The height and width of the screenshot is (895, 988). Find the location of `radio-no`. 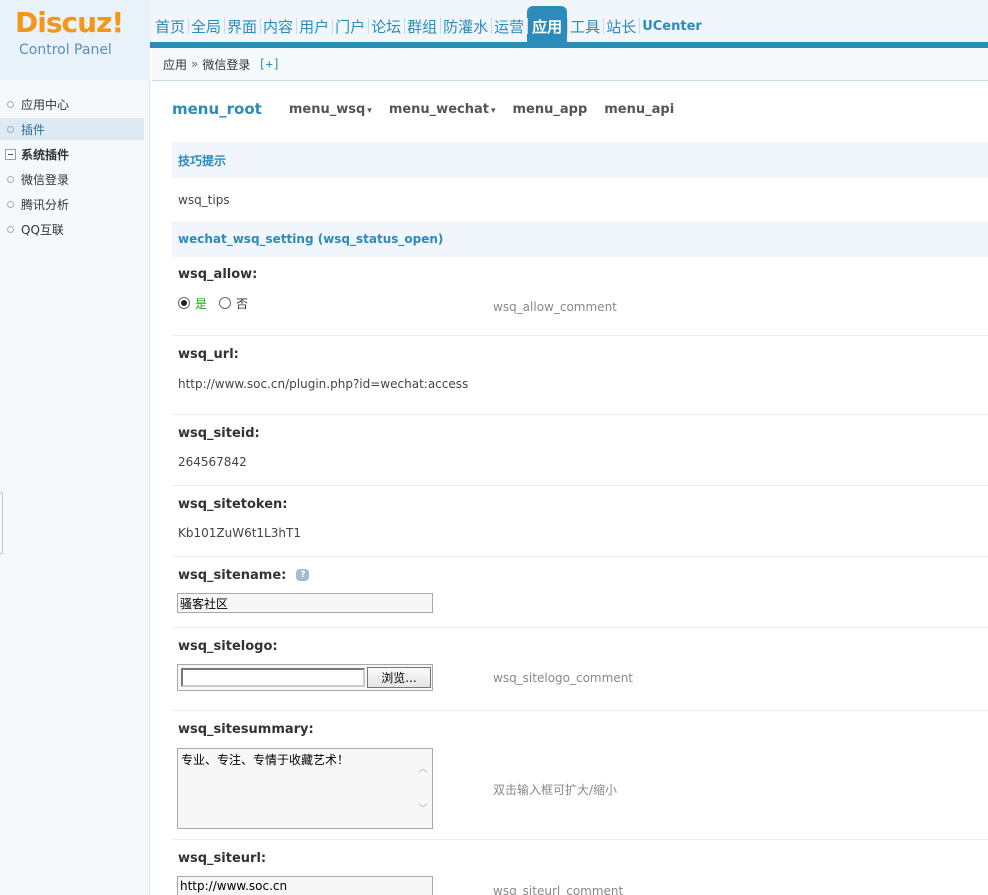

radio-no is located at coordinates (225, 303).